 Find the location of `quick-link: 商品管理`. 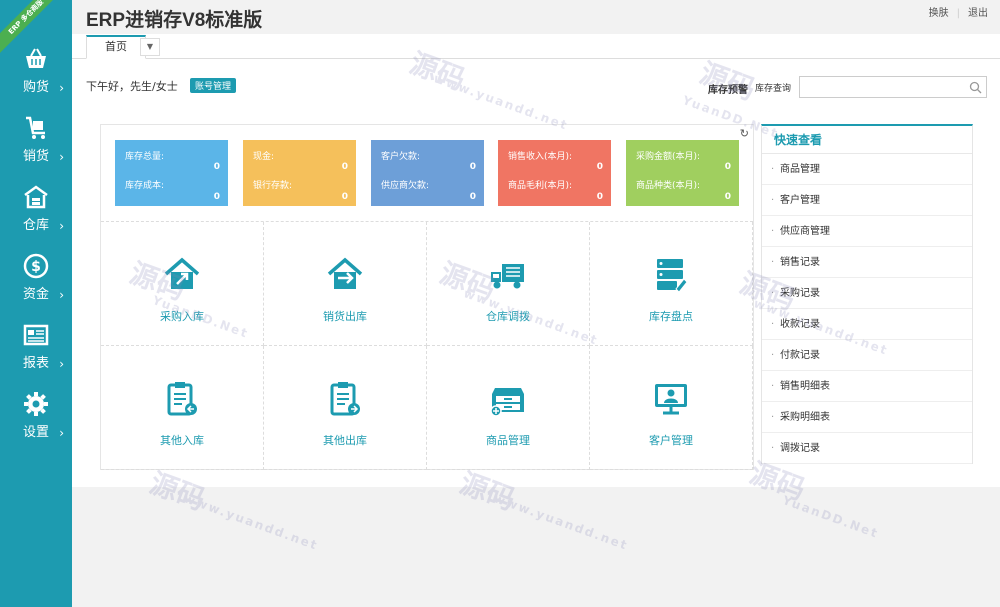

quick-link: 商品管理 is located at coordinates (867, 169).